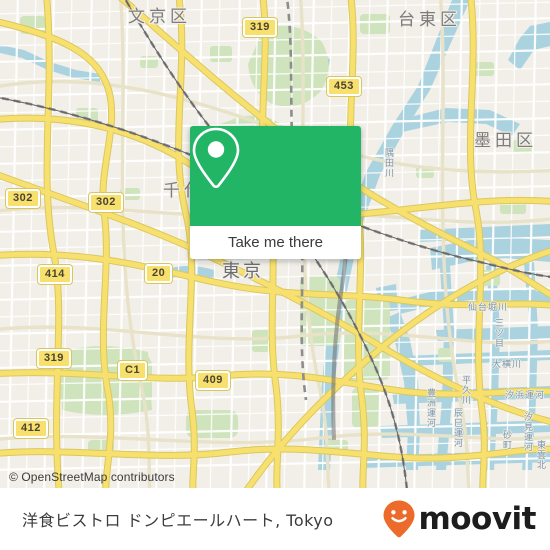 This screenshot has width=550, height=550. Describe the element at coordinates (178, 520) in the screenshot. I see `place-name: 洋食ビストロ ドンピエールハート, Tokyo` at that location.